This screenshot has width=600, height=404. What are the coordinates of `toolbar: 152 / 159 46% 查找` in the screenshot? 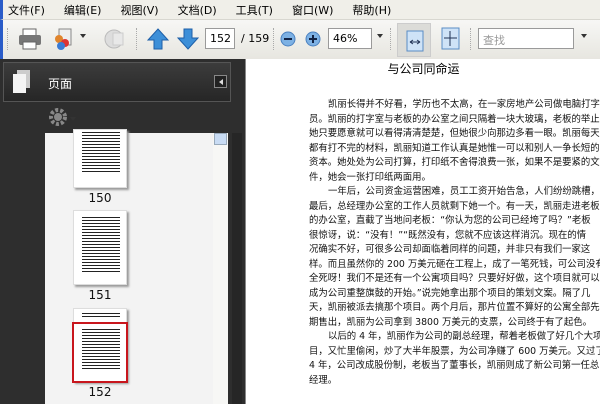 It's located at (300, 39).